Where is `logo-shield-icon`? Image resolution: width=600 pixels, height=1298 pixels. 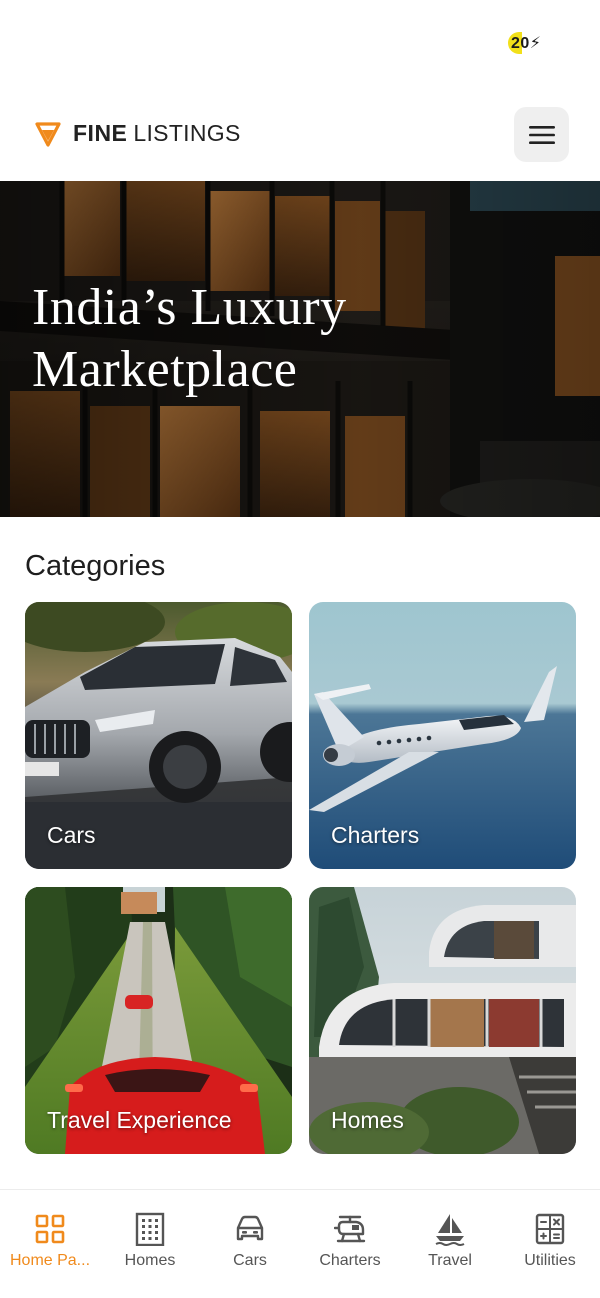
logo-shield-icon is located at coordinates (48, 134).